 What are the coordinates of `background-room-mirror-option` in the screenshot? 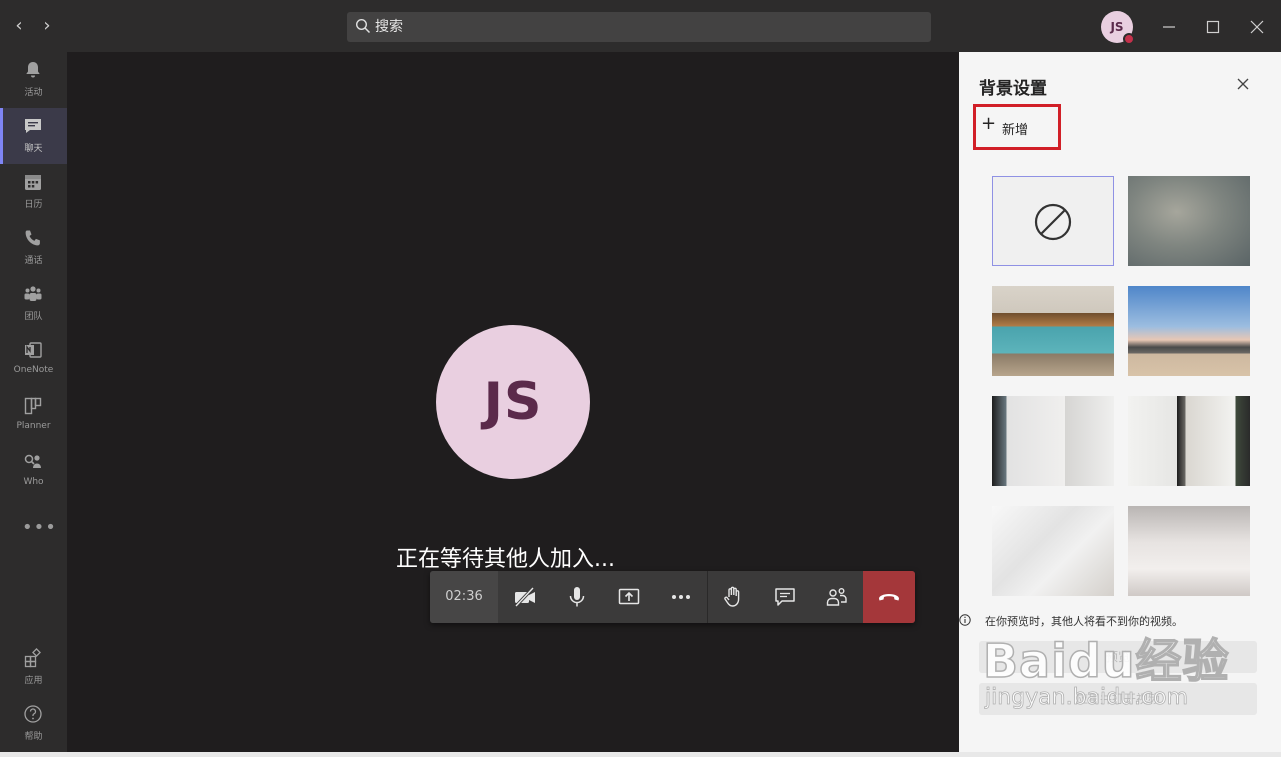 It's located at (1189, 441).